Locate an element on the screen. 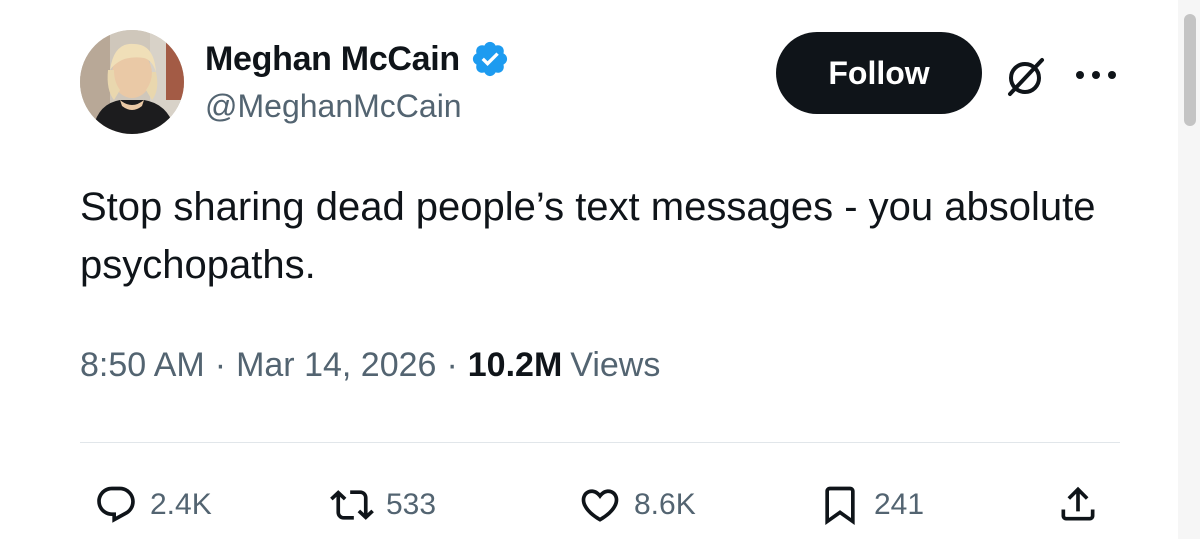 This screenshot has height=539, width=1200. tweet-meta: 8:50 AM · Mar 14, 2026 · 10.2M Views is located at coordinates (370, 365).